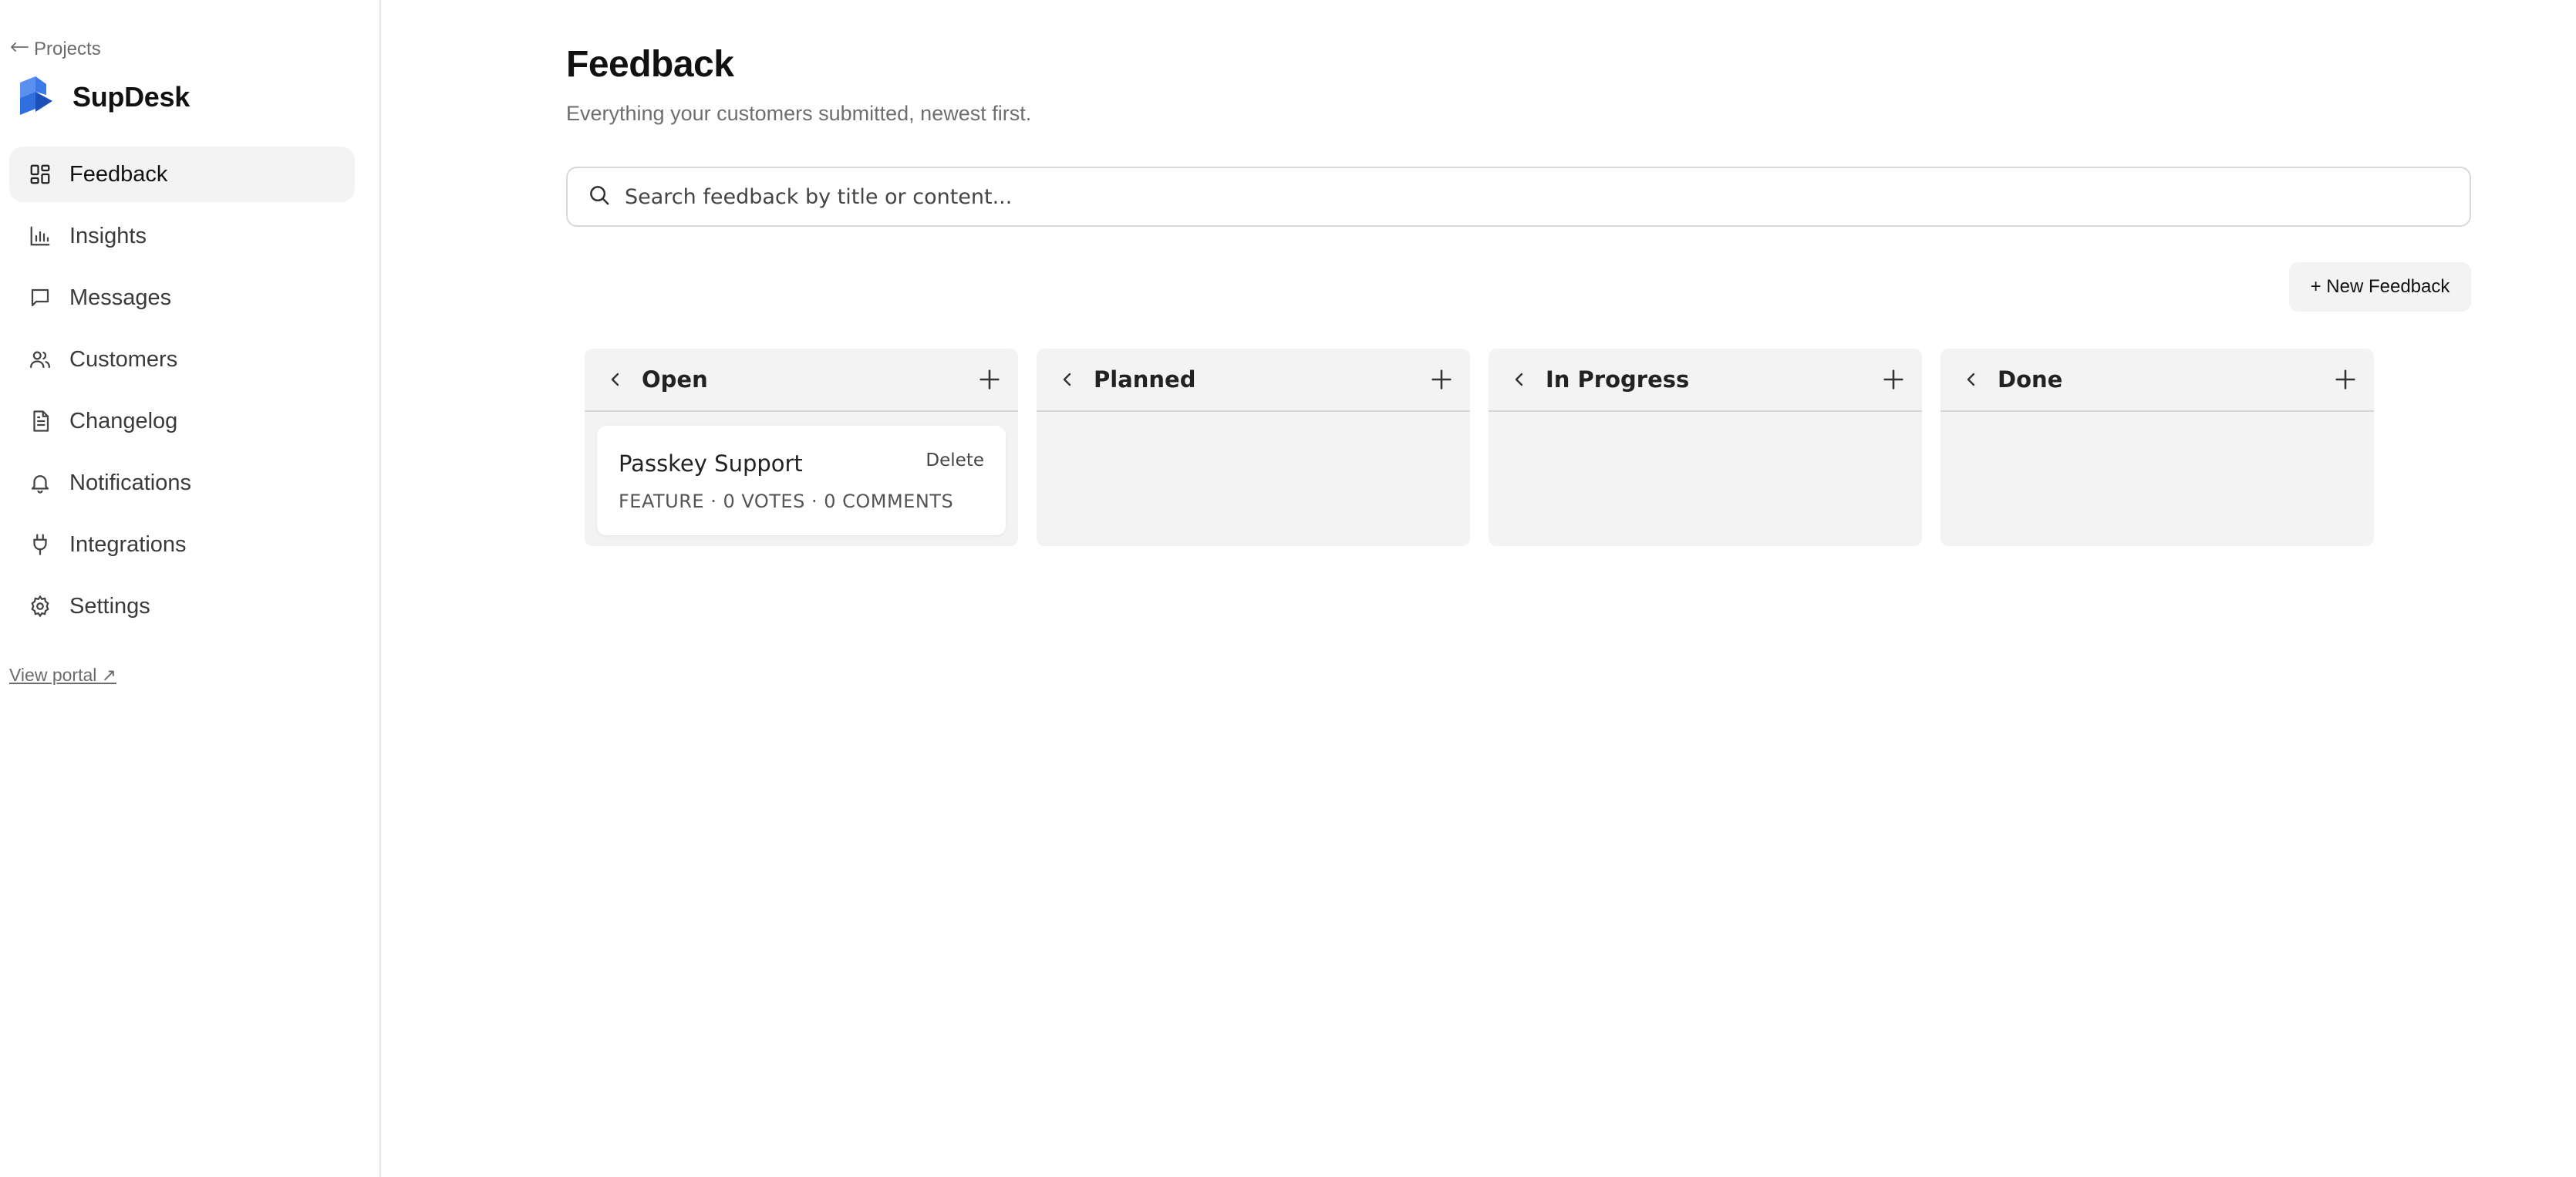 This screenshot has height=1177, width=2576. Describe the element at coordinates (2030, 379) in the screenshot. I see `column-title: Done` at that location.